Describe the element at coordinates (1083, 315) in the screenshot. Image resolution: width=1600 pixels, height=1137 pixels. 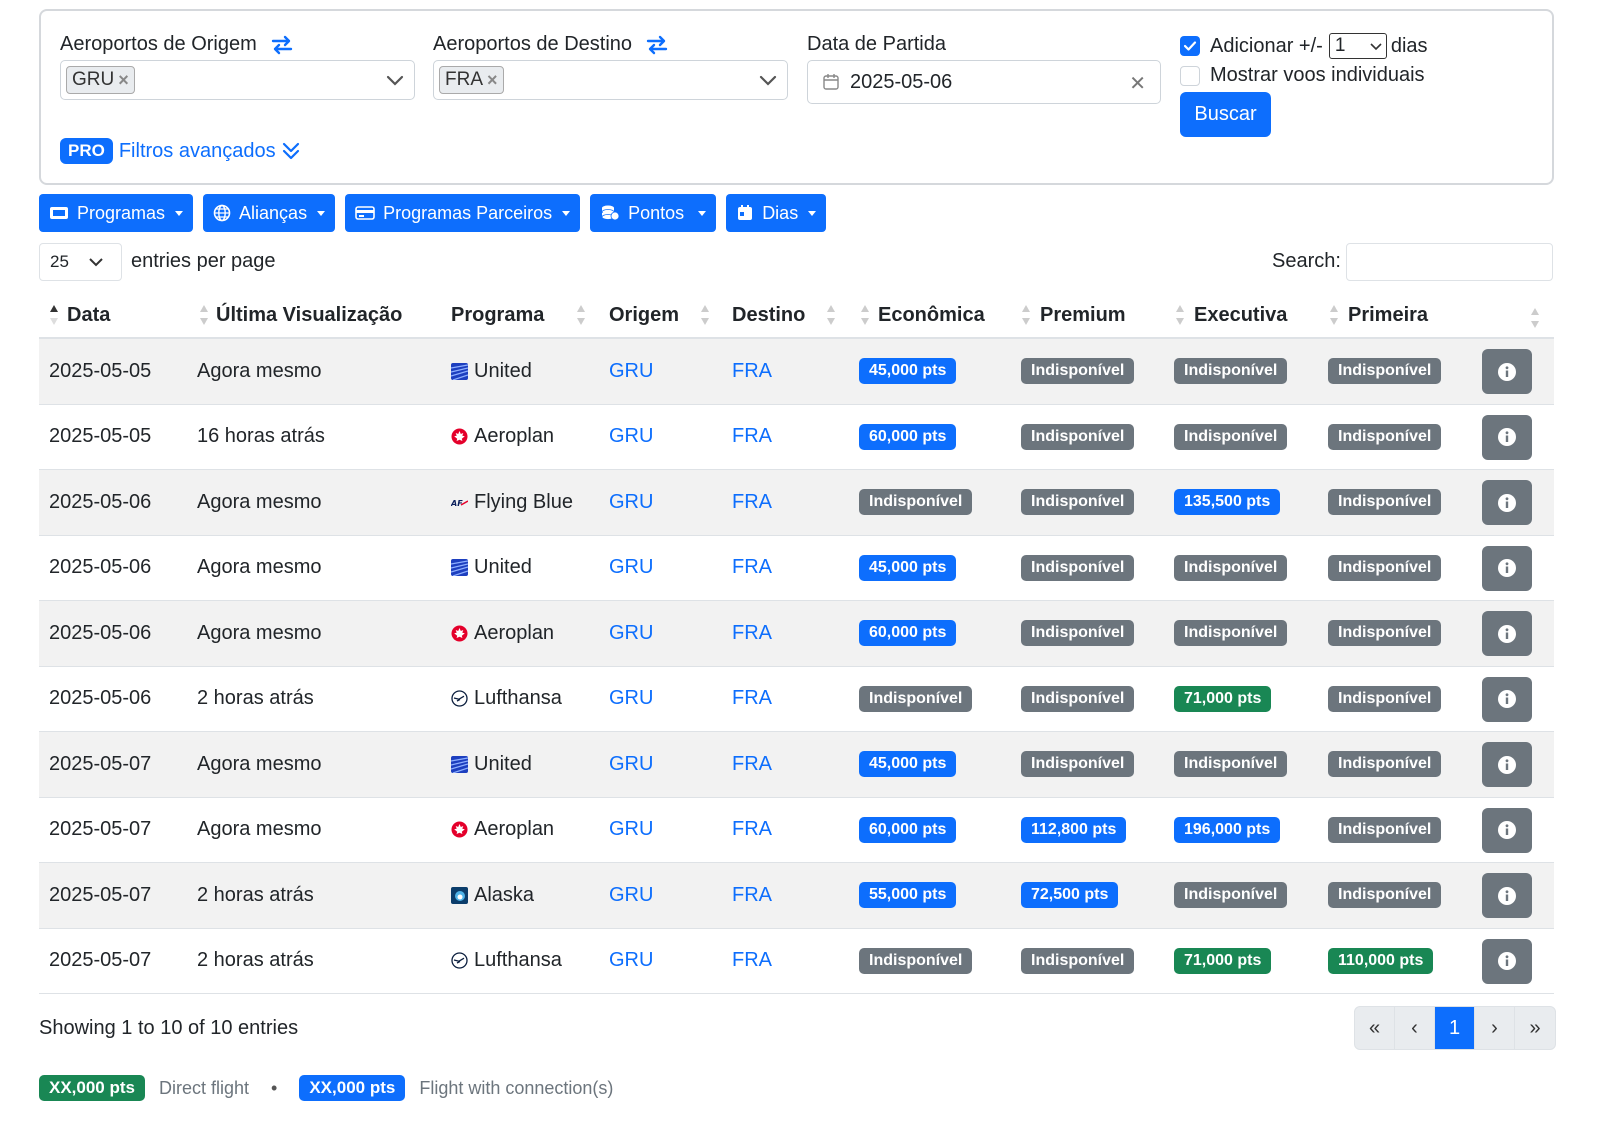
I see `col-premium: Premium` at that location.